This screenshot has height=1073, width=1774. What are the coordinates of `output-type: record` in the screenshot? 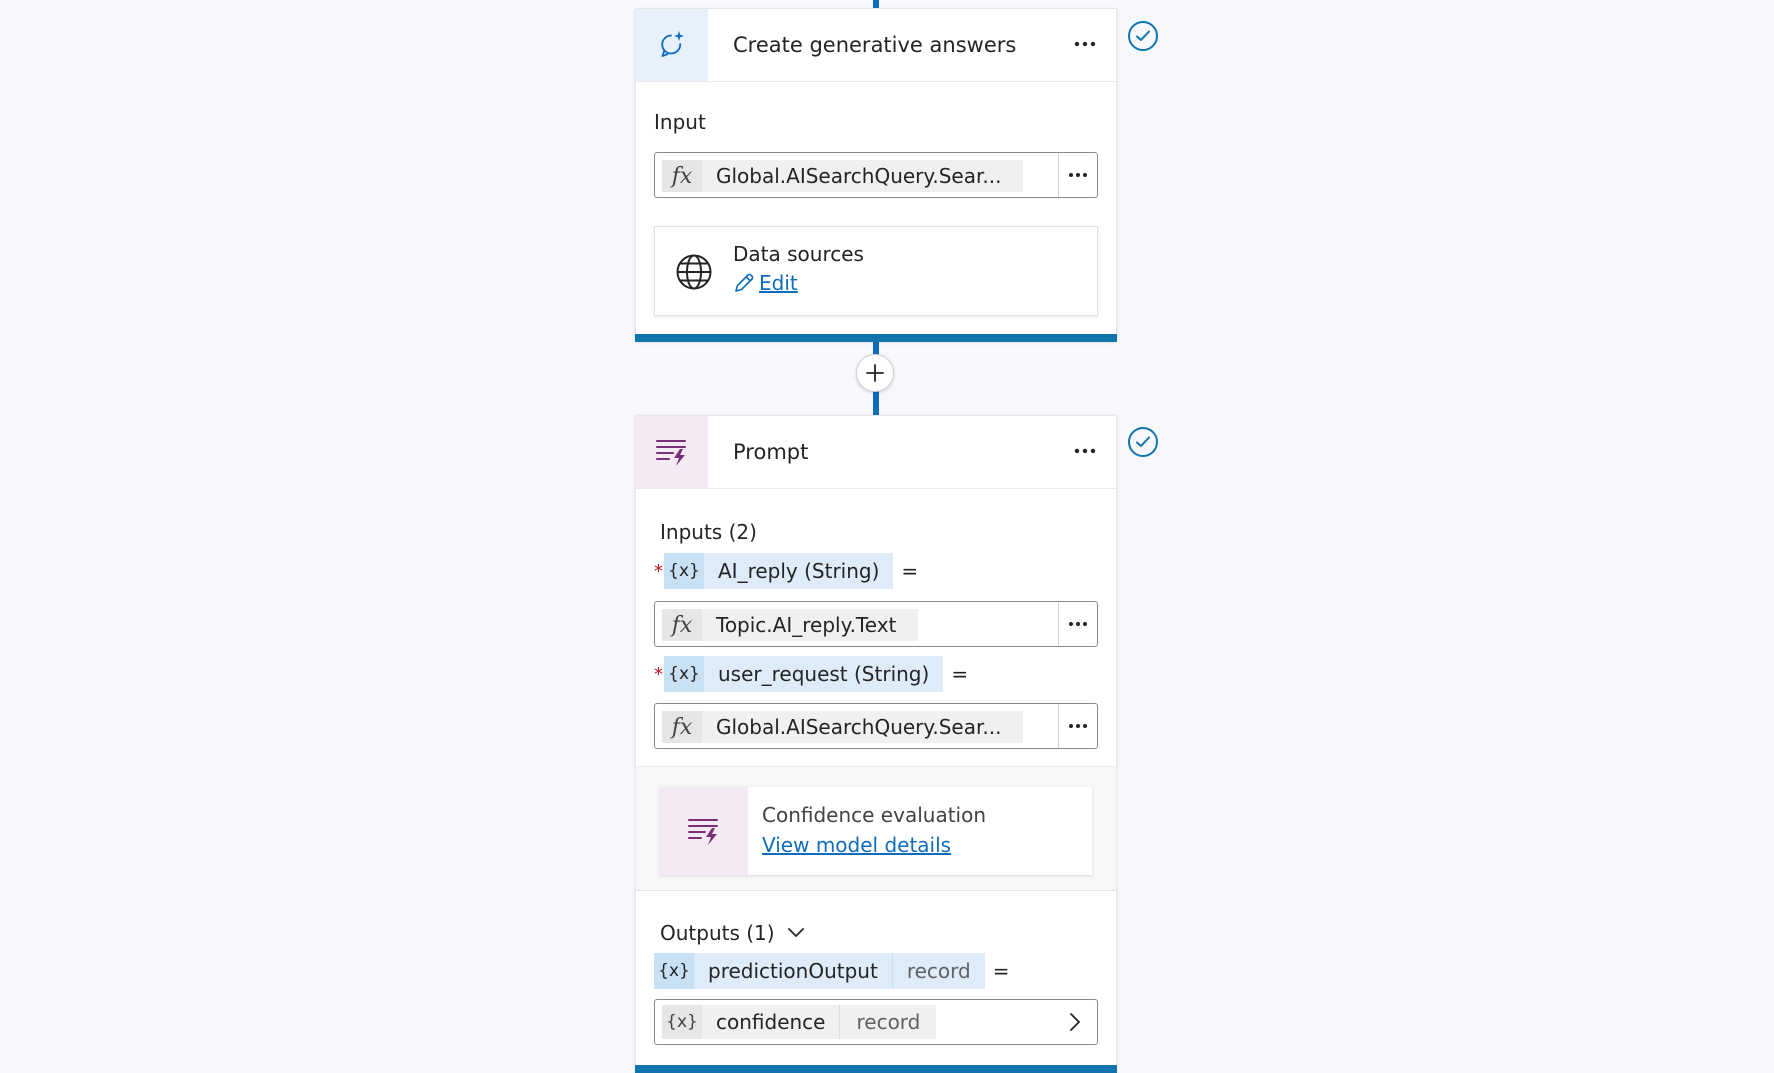 It's located at (888, 1022).